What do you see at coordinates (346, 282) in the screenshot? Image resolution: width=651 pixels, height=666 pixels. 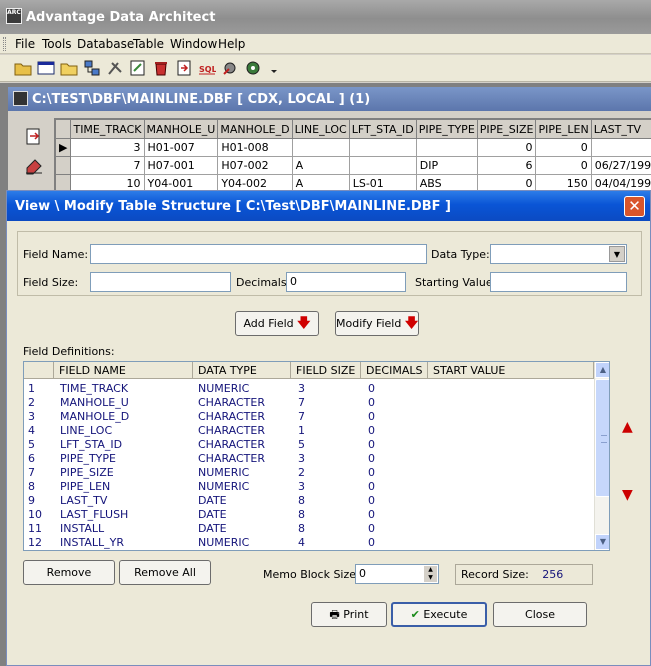 I see `decimals-input: 0` at bounding box center [346, 282].